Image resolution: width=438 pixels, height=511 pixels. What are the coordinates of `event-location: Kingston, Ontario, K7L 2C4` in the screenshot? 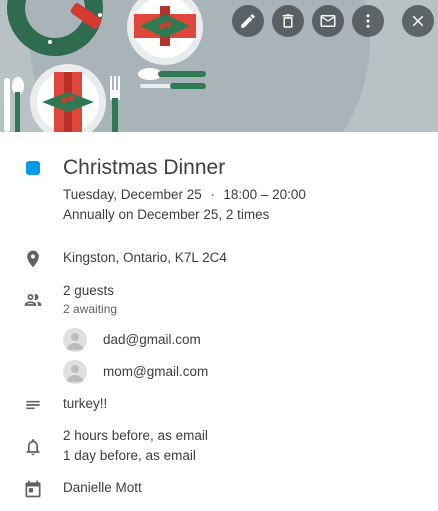 It's located at (145, 258).